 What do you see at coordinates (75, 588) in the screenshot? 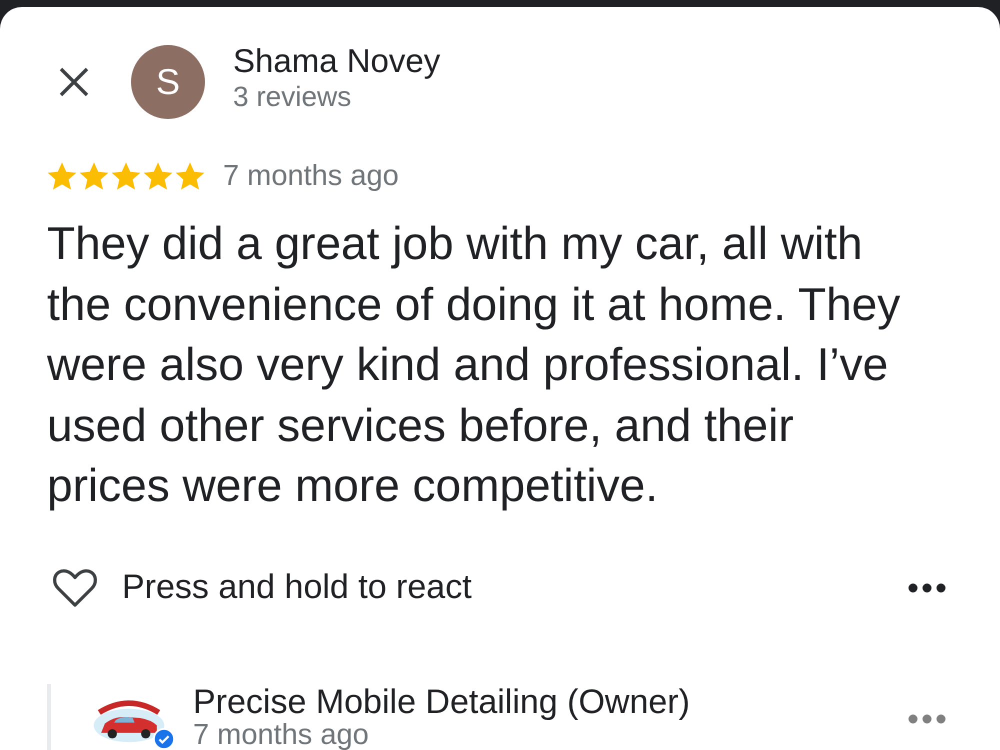
I see `heart-icon` at bounding box center [75, 588].